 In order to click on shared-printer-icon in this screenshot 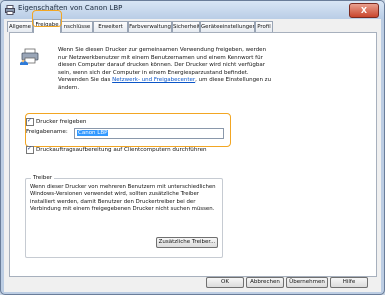, I will do `click(29, 56)`.